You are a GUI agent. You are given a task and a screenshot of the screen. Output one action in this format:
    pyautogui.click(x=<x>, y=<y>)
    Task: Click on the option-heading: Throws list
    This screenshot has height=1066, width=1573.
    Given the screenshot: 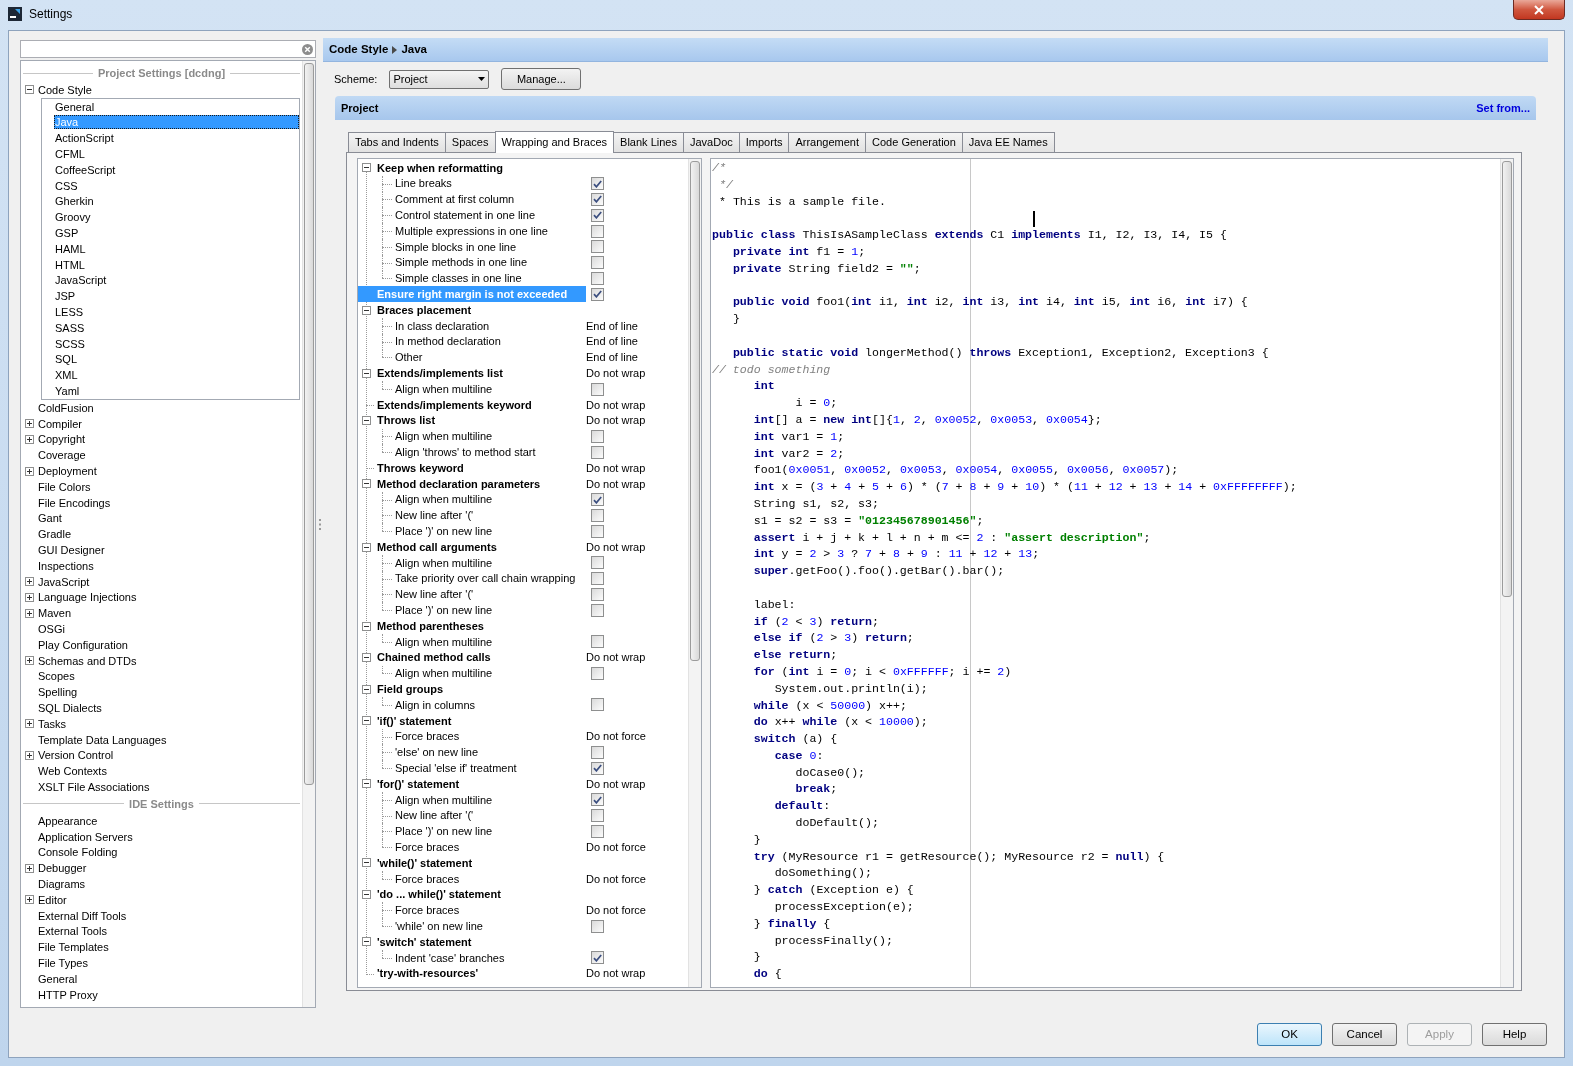 What is the action you would take?
    pyautogui.click(x=406, y=420)
    